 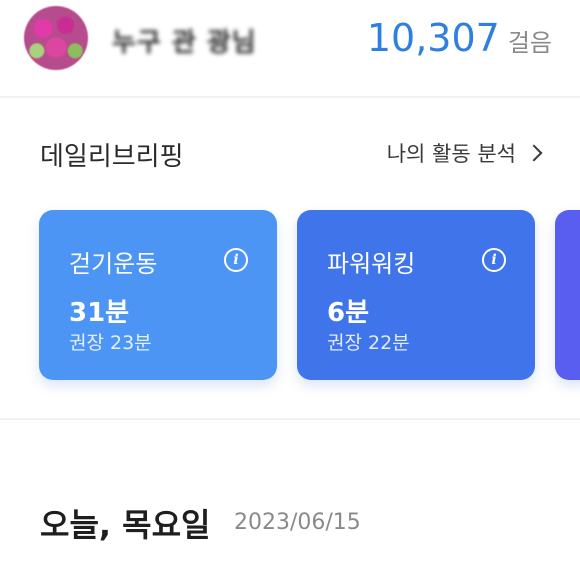 I want to click on card-value: 6분, so click(x=348, y=313).